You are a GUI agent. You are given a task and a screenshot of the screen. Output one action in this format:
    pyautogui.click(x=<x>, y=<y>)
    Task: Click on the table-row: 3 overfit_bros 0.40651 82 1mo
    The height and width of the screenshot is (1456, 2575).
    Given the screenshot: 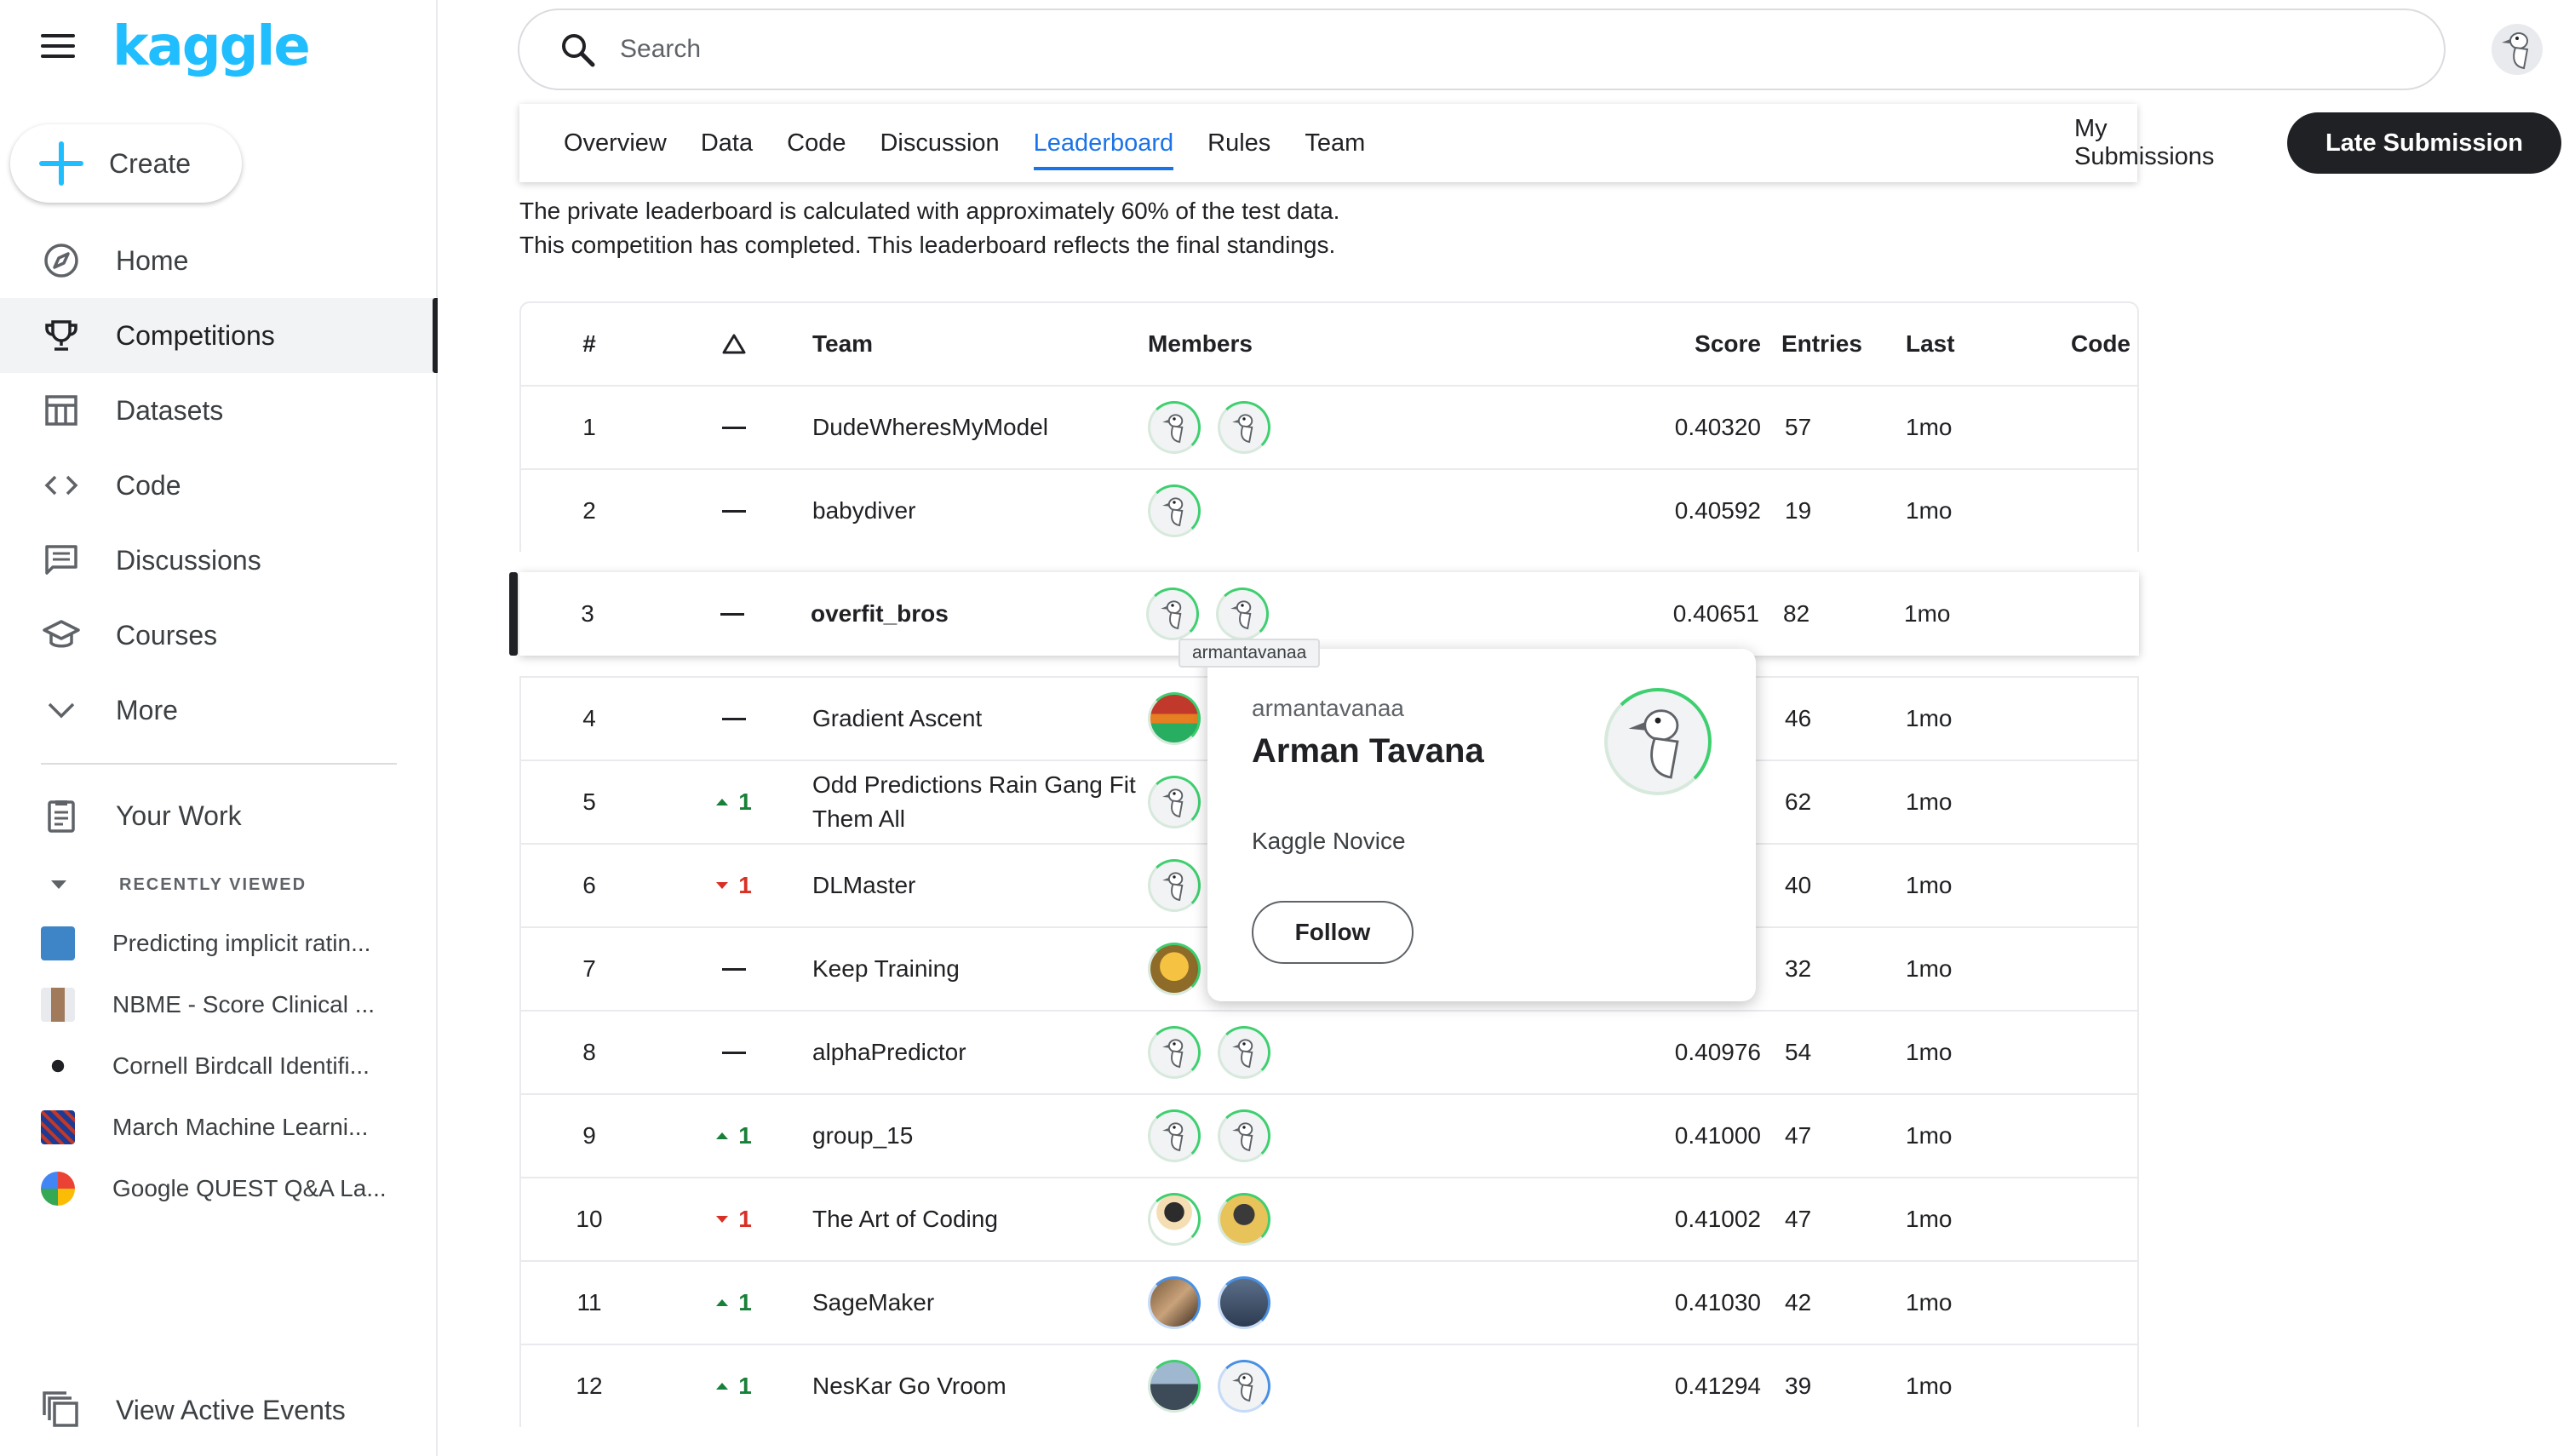 What is the action you would take?
    pyautogui.click(x=1324, y=614)
    